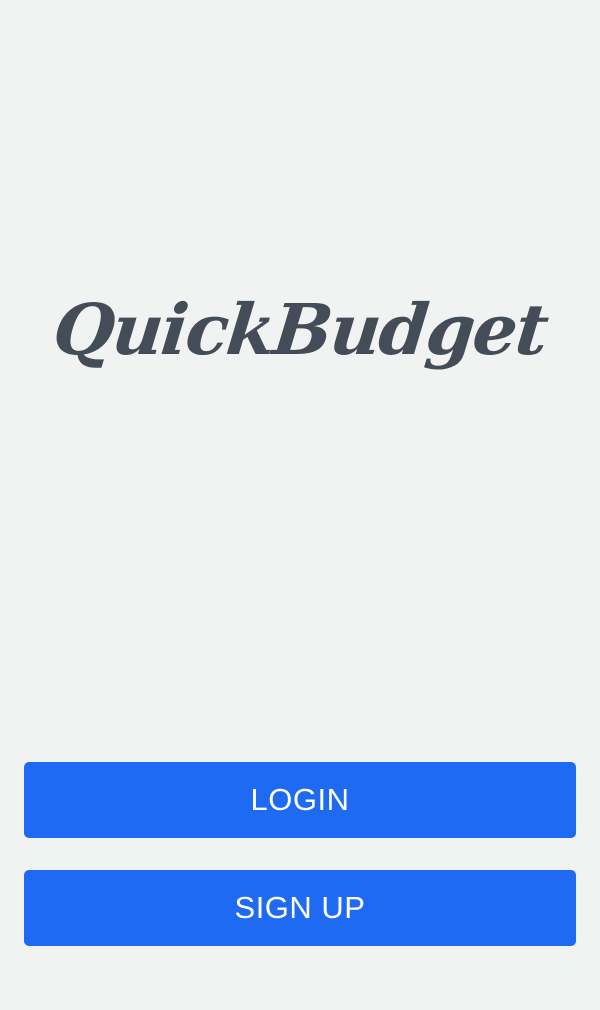  I want to click on app-logo: QuickBudget, so click(300, 329).